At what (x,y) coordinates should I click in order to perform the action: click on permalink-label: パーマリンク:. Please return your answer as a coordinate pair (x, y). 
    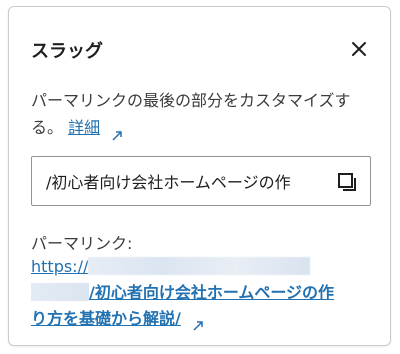
    Looking at the image, I should click on (82, 243).